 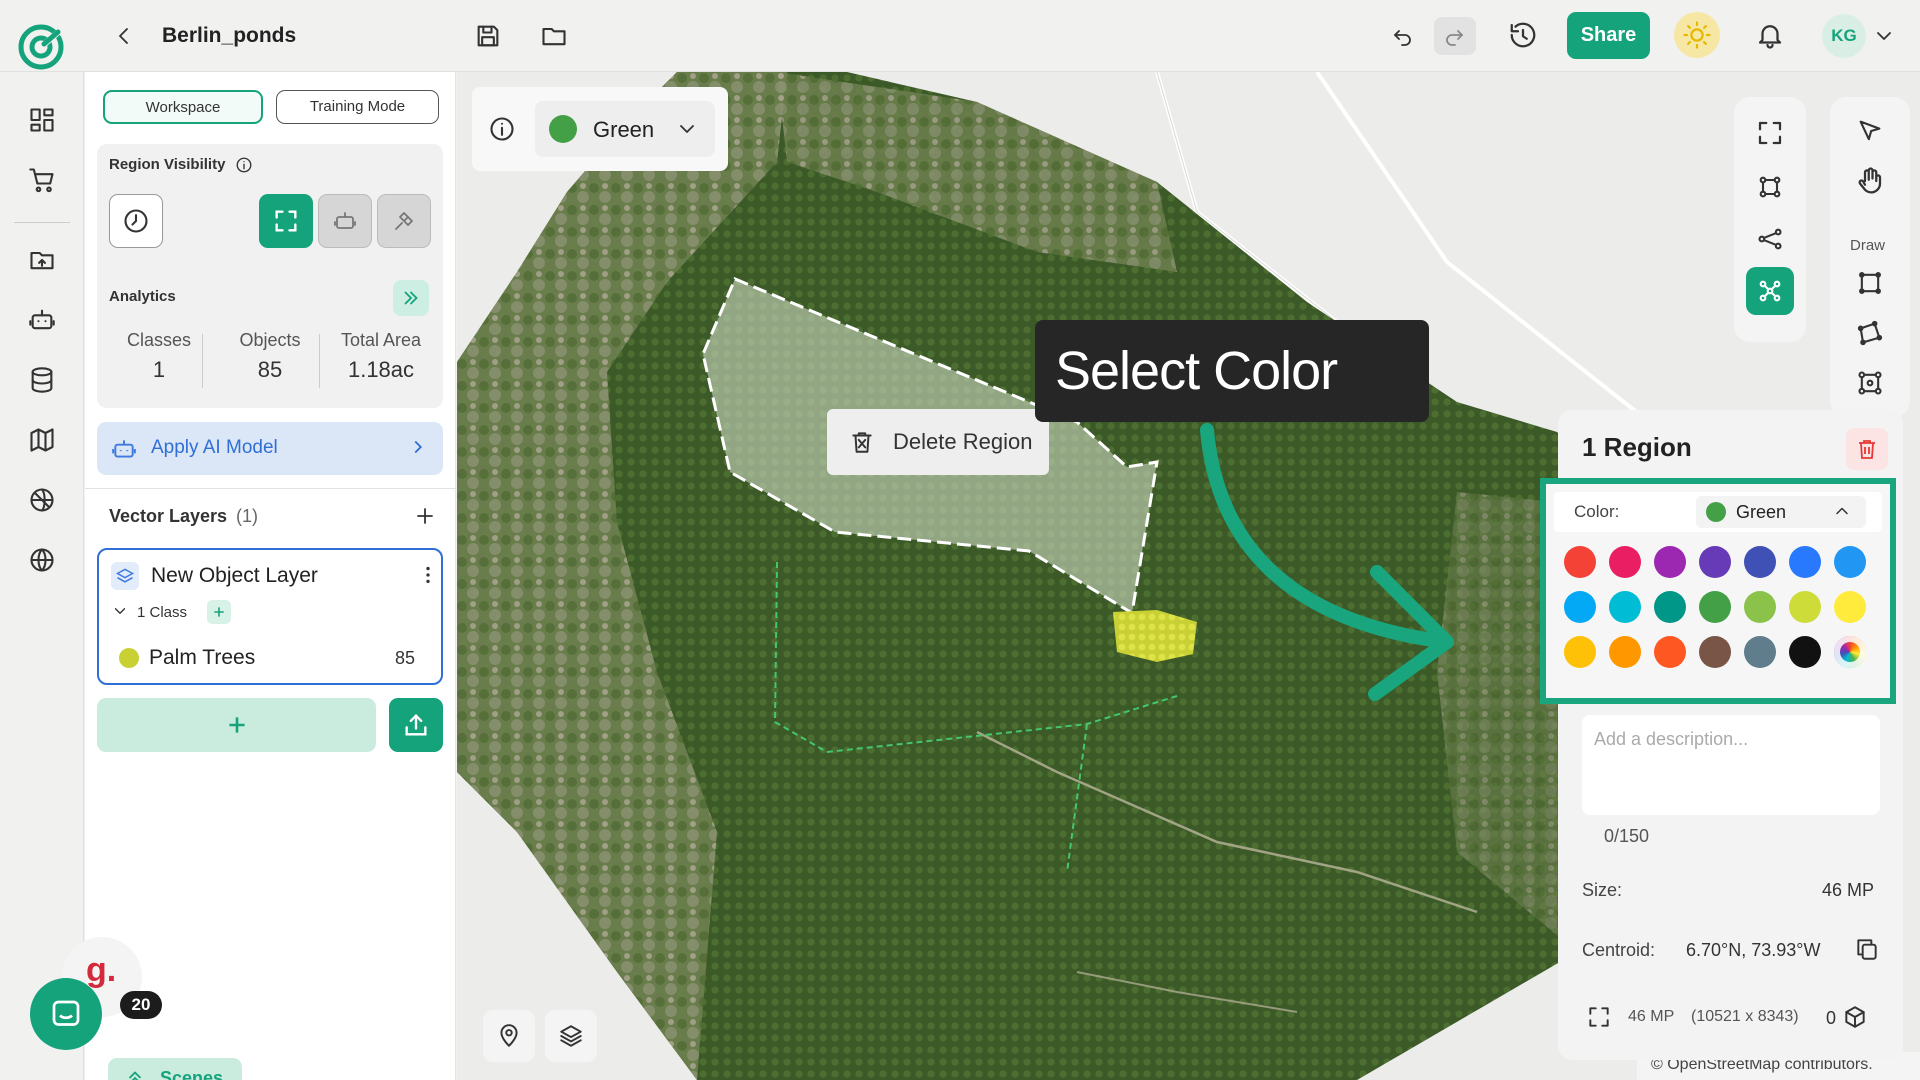 I want to click on visibility-frame-button, so click(x=286, y=221).